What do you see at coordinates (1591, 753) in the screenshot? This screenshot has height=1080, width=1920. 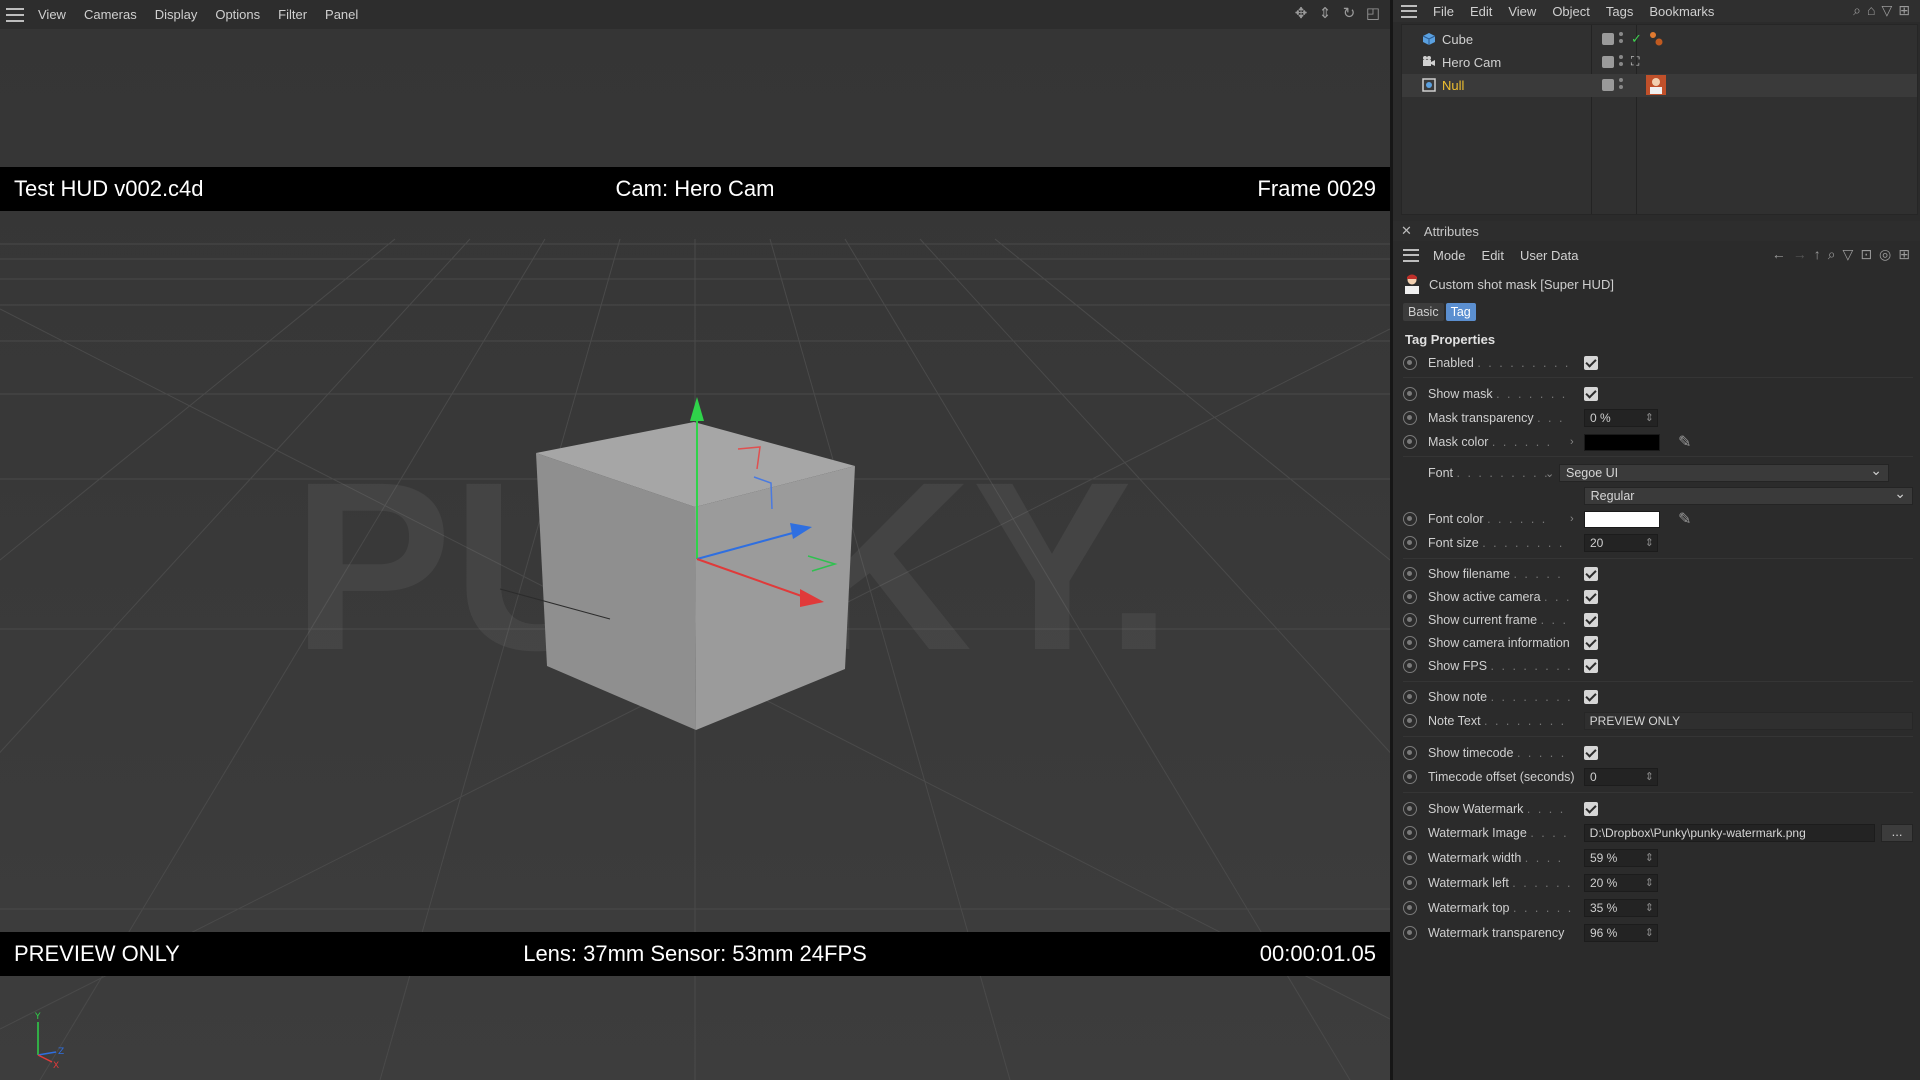 I see `show-timecode-checkbox` at bounding box center [1591, 753].